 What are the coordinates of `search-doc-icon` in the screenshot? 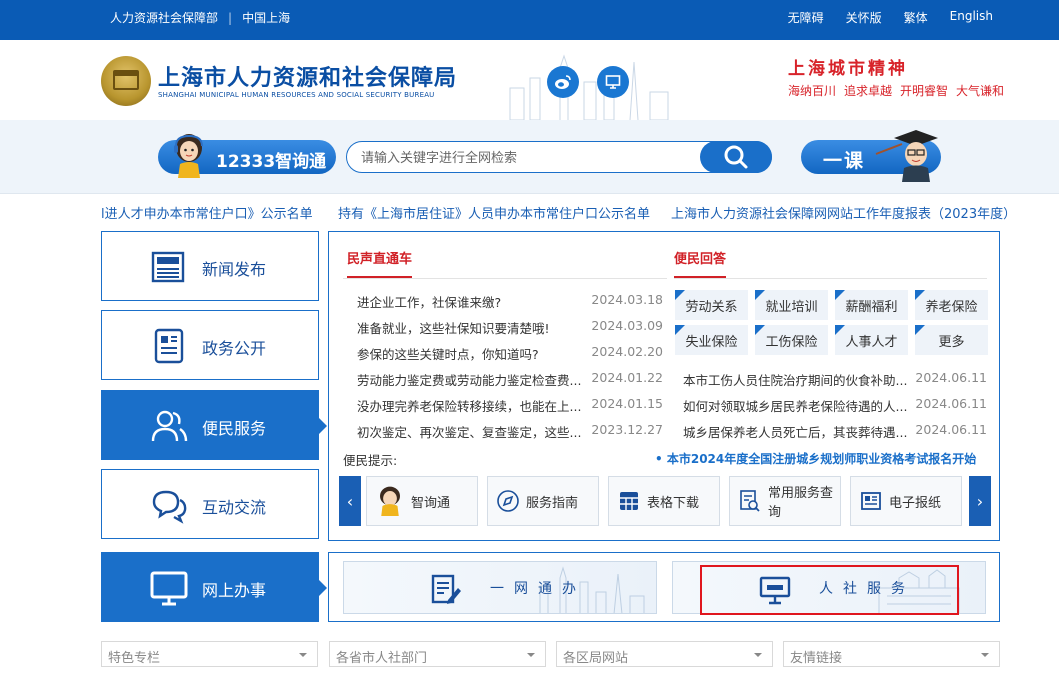 It's located at (750, 501).